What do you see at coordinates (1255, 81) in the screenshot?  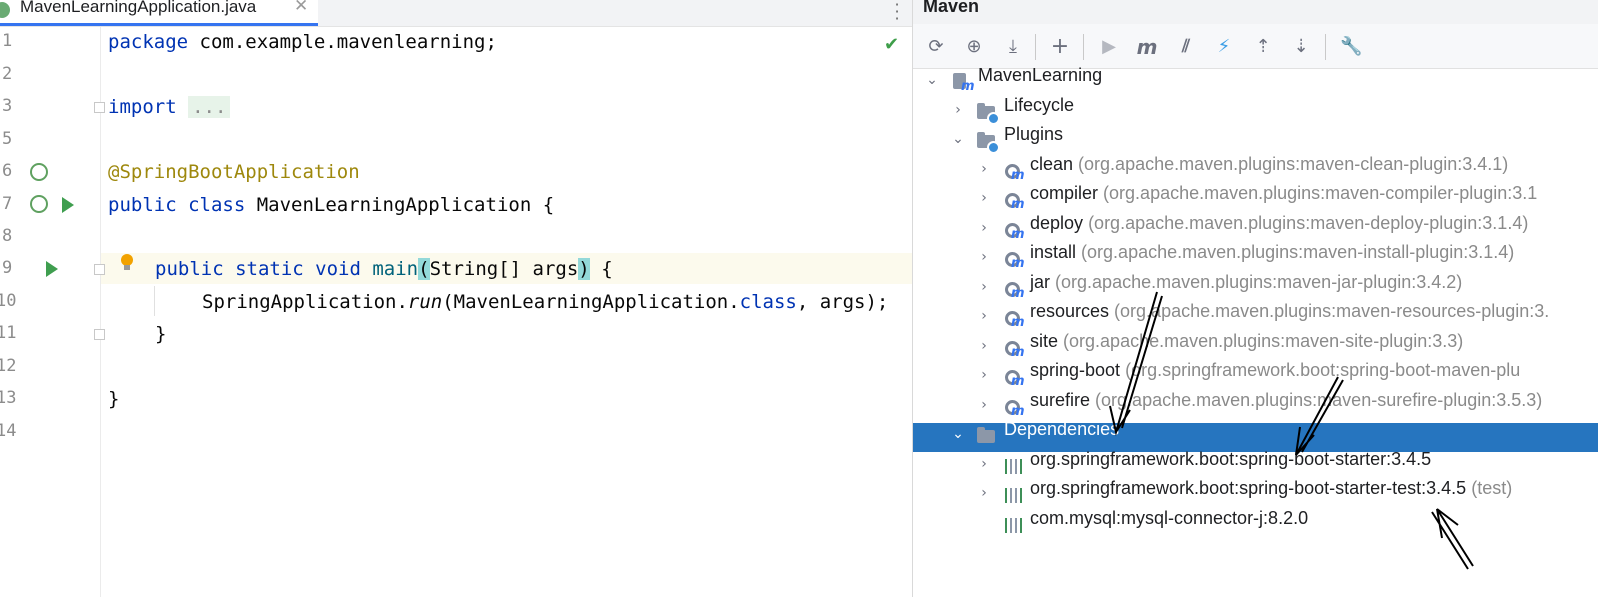 I see `tree-item-project: ⌄ m MavenLearning` at bounding box center [1255, 81].